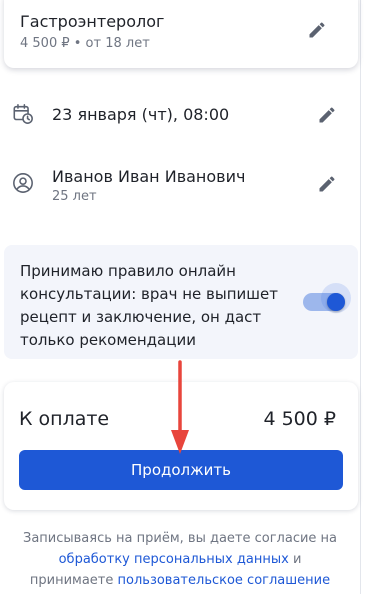 This screenshot has width=366, height=594. I want to click on payment-amount: 4 500 ₽, so click(299, 419).